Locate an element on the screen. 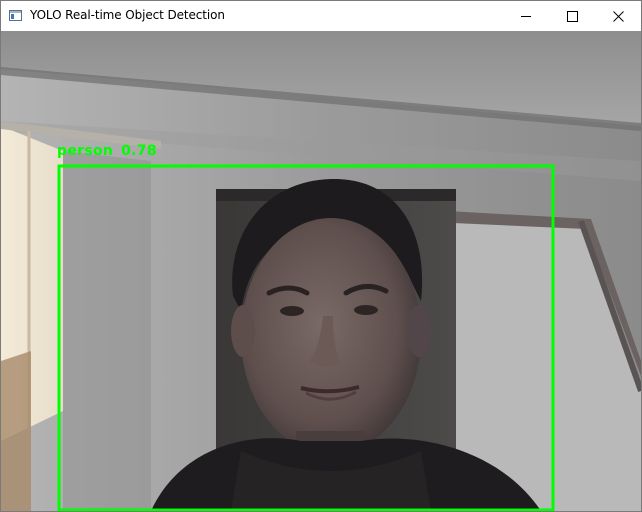 The image size is (642, 512). title-bar: YOLO Real-time Object Detection is located at coordinates (321, 16).